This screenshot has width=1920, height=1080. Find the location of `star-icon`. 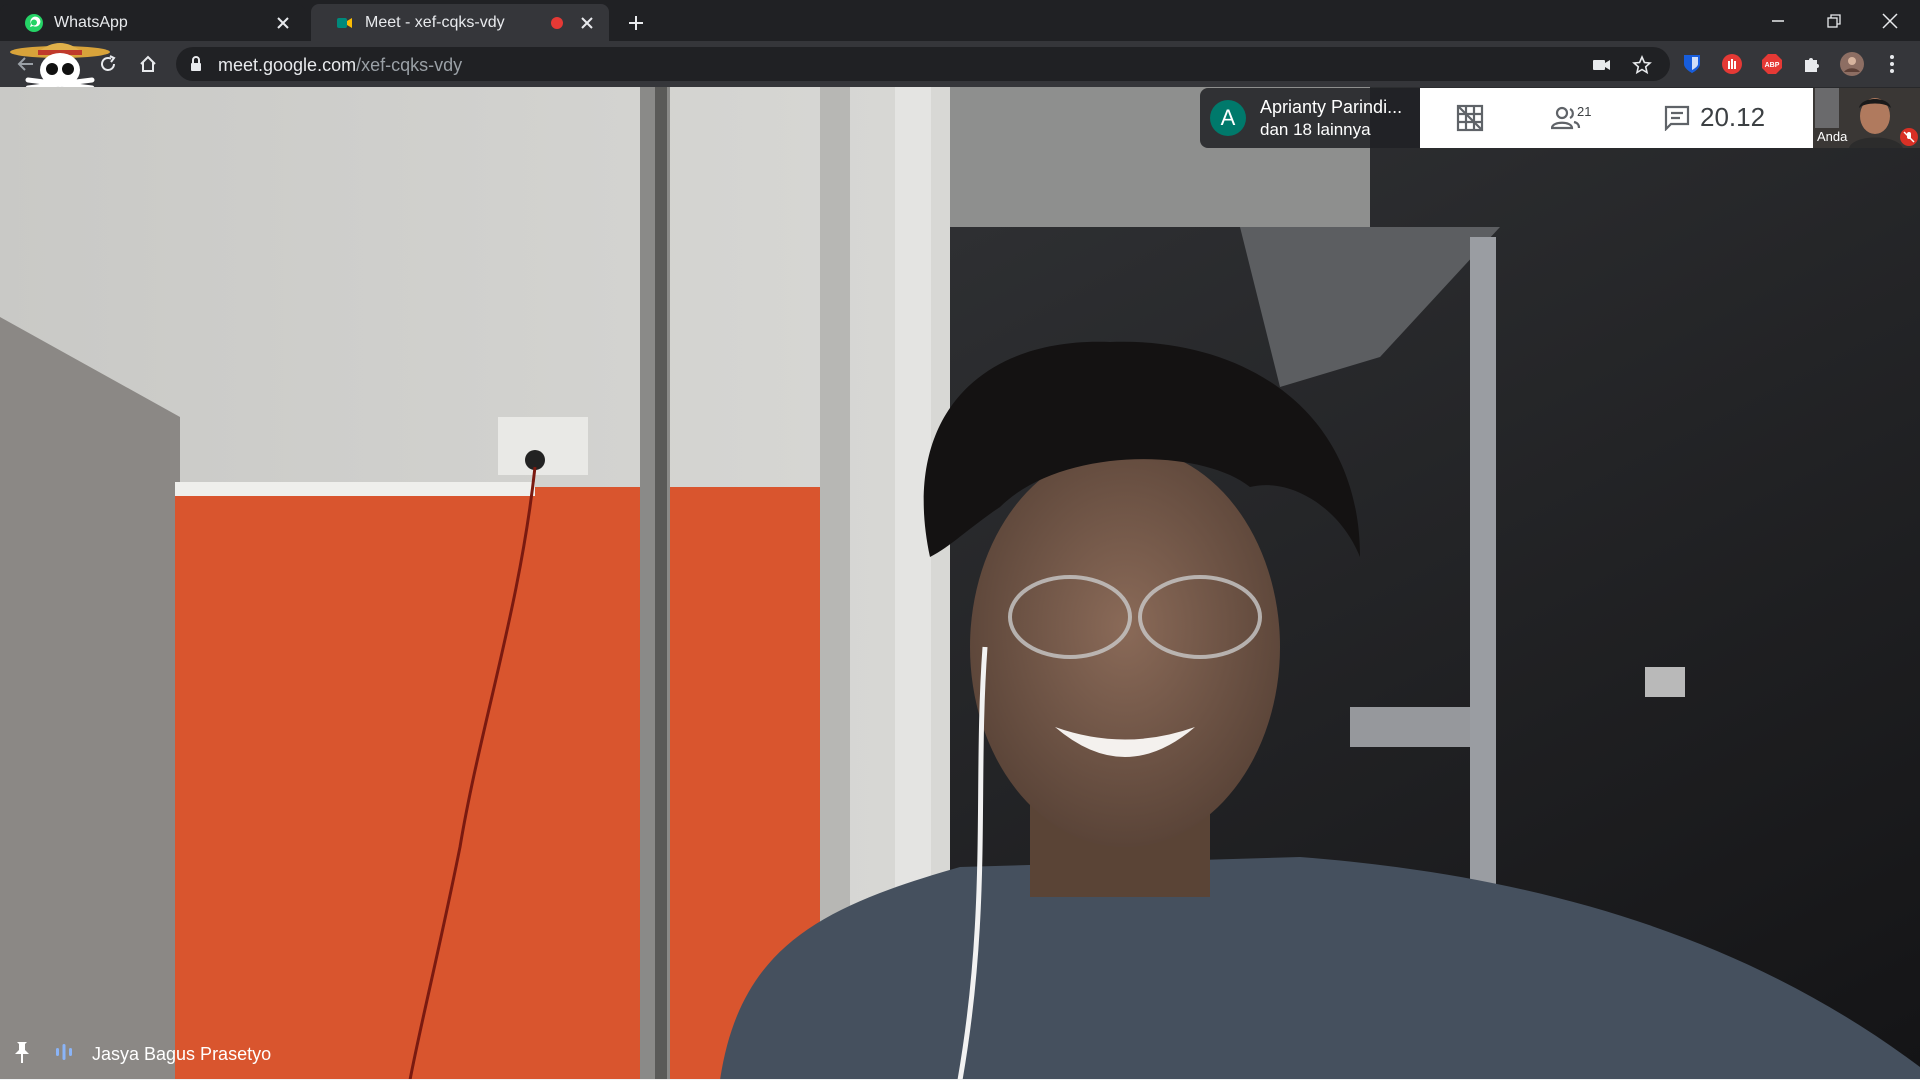

star-icon is located at coordinates (1642, 65).